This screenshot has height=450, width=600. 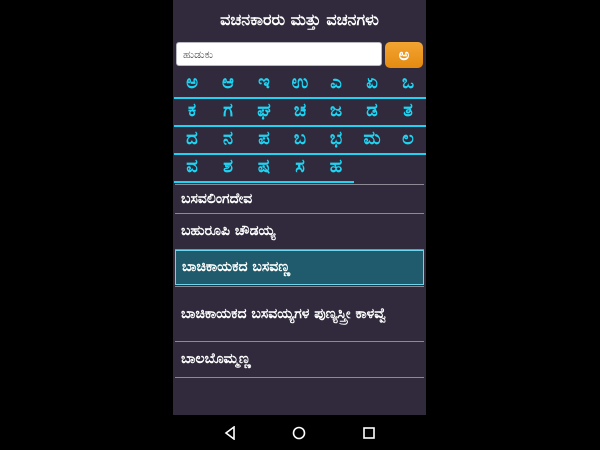 What do you see at coordinates (404, 55) in the screenshot?
I see `search-button: ಅ` at bounding box center [404, 55].